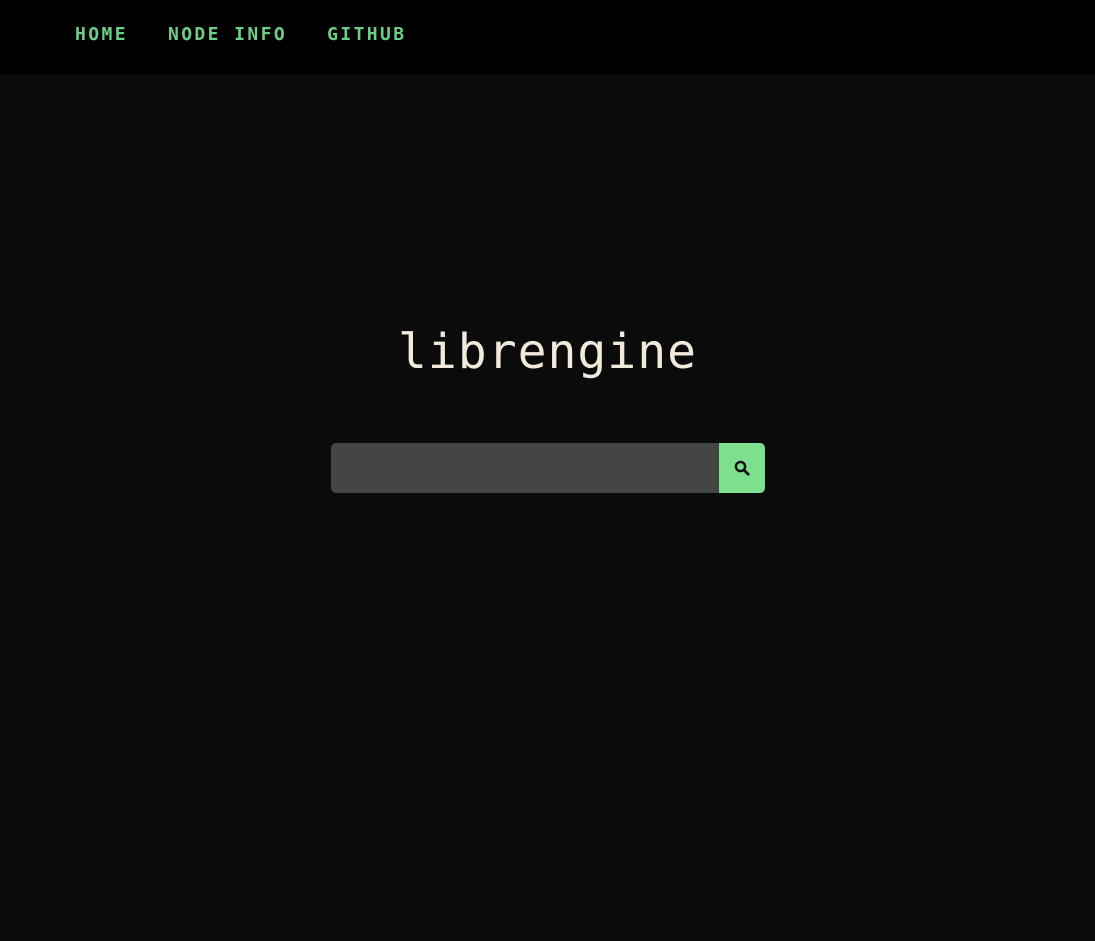 The height and width of the screenshot is (941, 1095). Describe the element at coordinates (547, 37) in the screenshot. I see `top-navigation-bar: HOME NODE INFO GITHUB` at that location.